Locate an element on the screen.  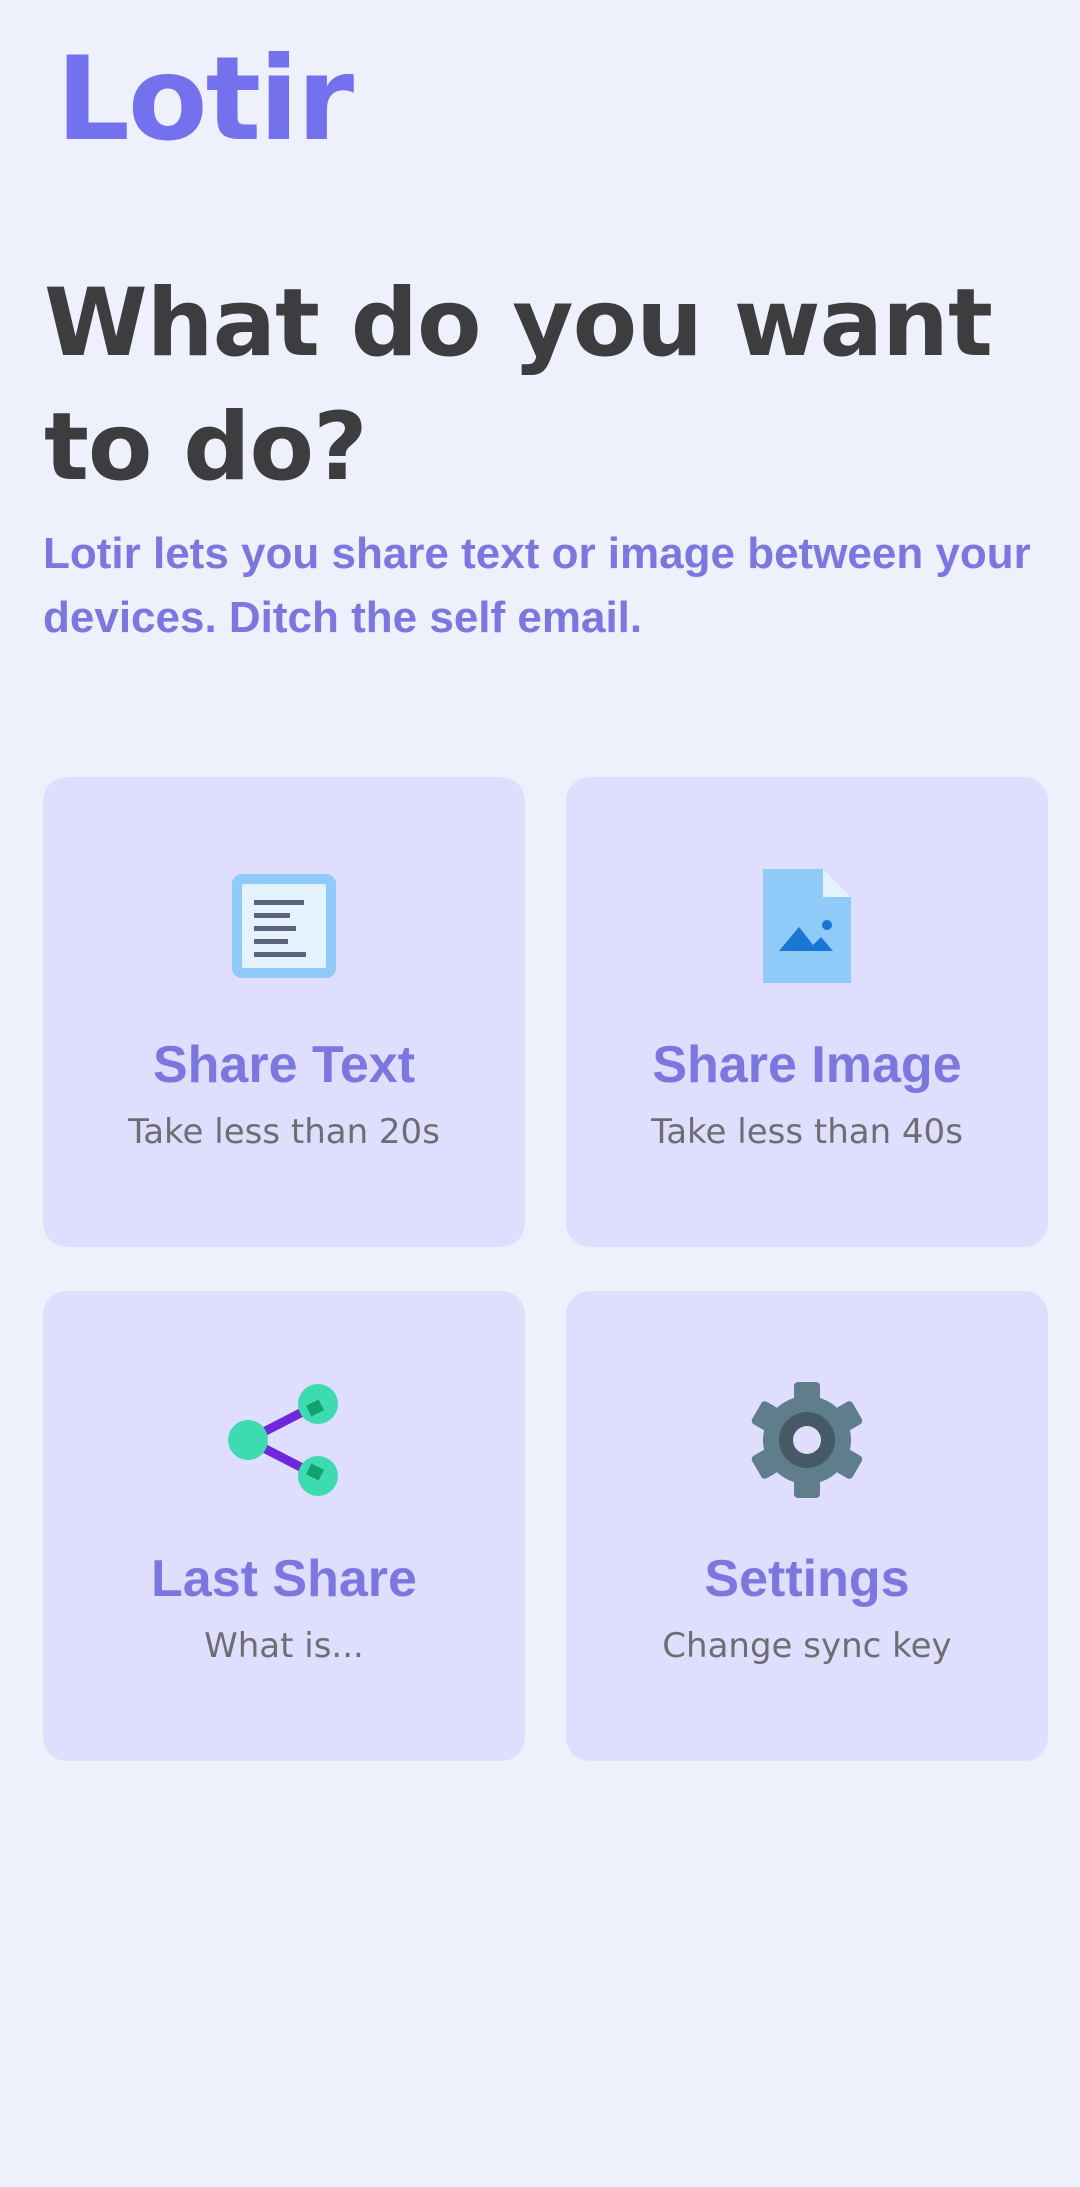
app-logo: Lotir is located at coordinates (205, 99).